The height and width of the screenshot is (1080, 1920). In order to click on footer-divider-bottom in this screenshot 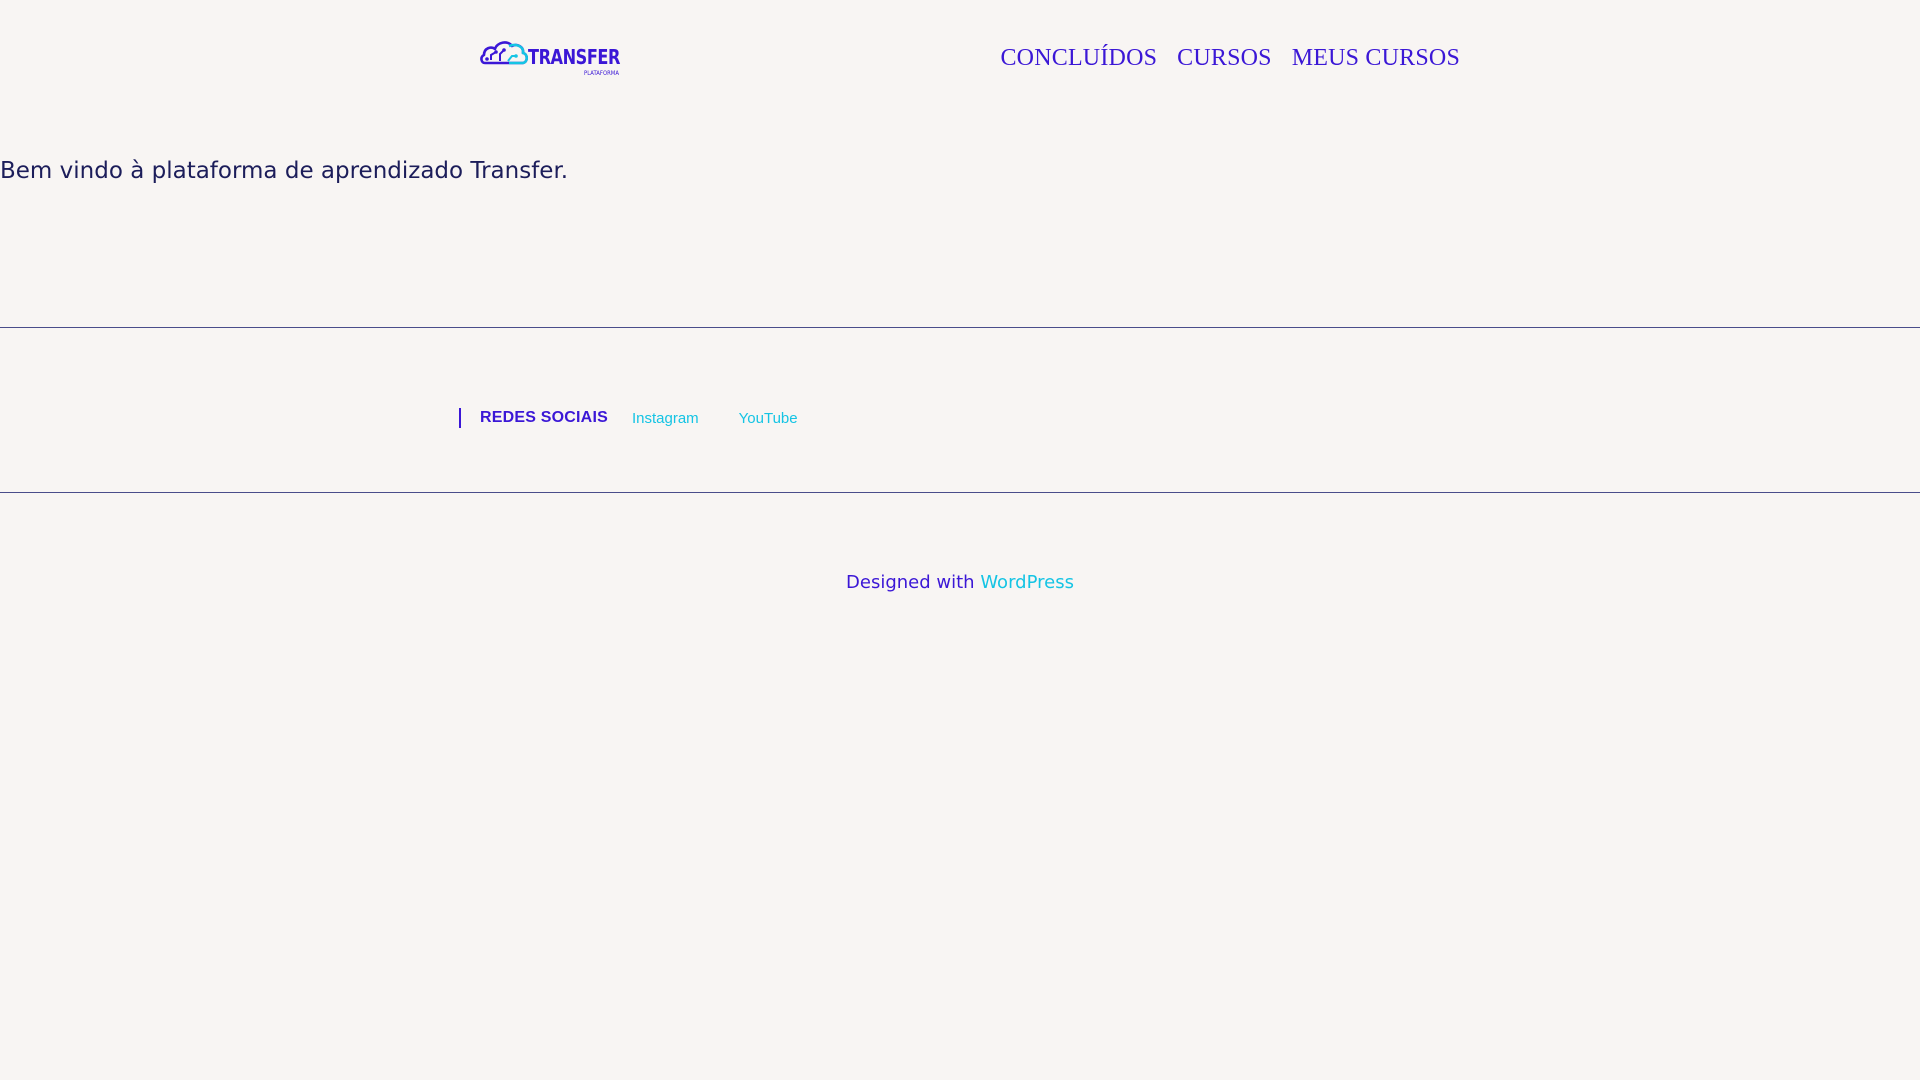, I will do `click(960, 492)`.